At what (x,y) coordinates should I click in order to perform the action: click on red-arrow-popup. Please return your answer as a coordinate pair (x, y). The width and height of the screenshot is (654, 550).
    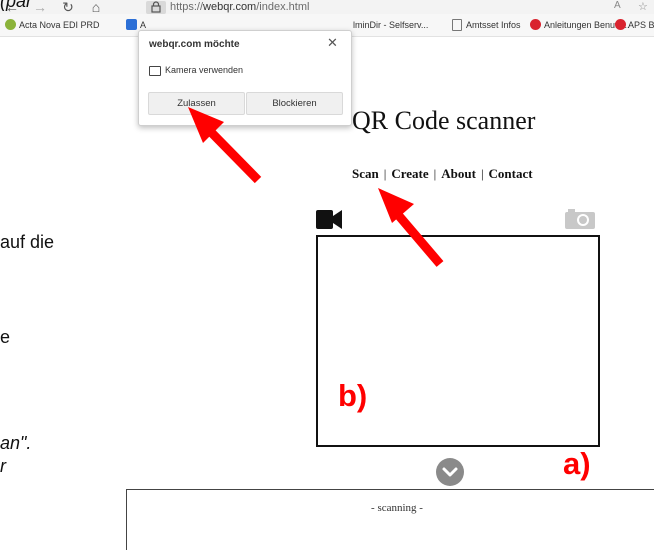
    Looking at the image, I should click on (225, 145).